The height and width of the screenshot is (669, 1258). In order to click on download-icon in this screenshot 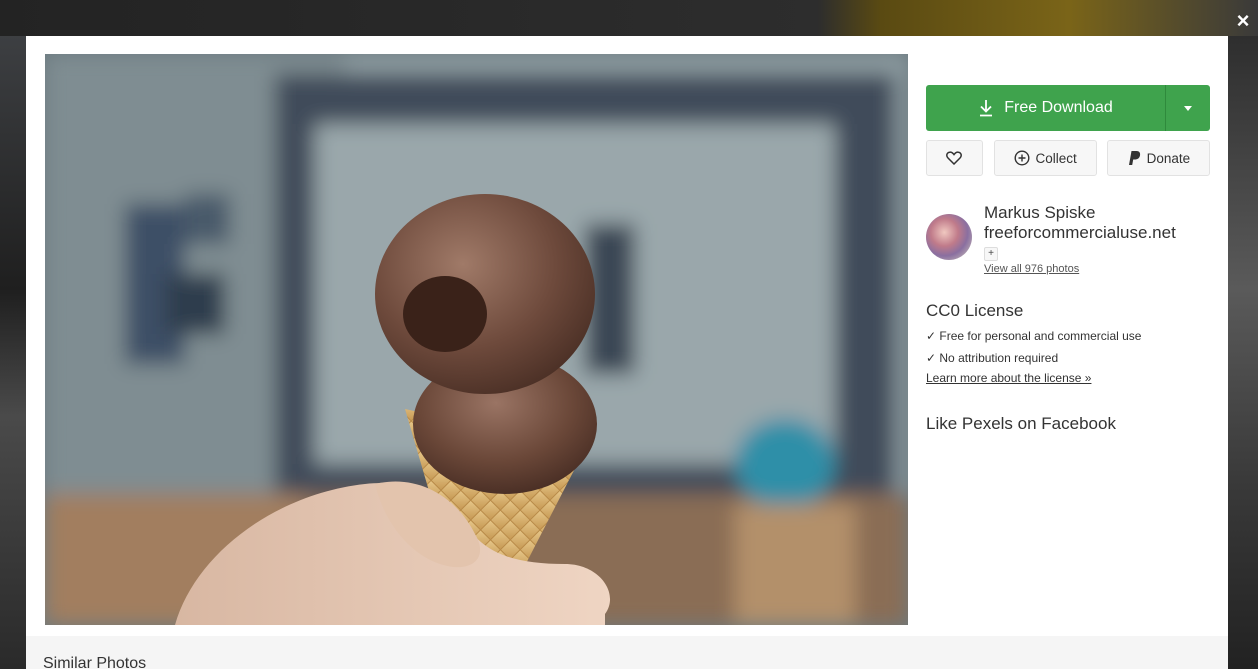, I will do `click(986, 108)`.